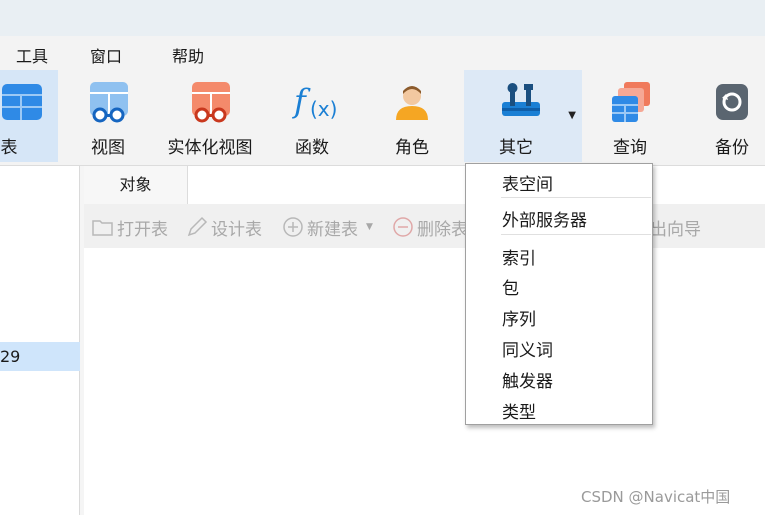 The height and width of the screenshot is (515, 765). Describe the element at coordinates (403, 227) in the screenshot. I see `remove-circle-icon` at that location.